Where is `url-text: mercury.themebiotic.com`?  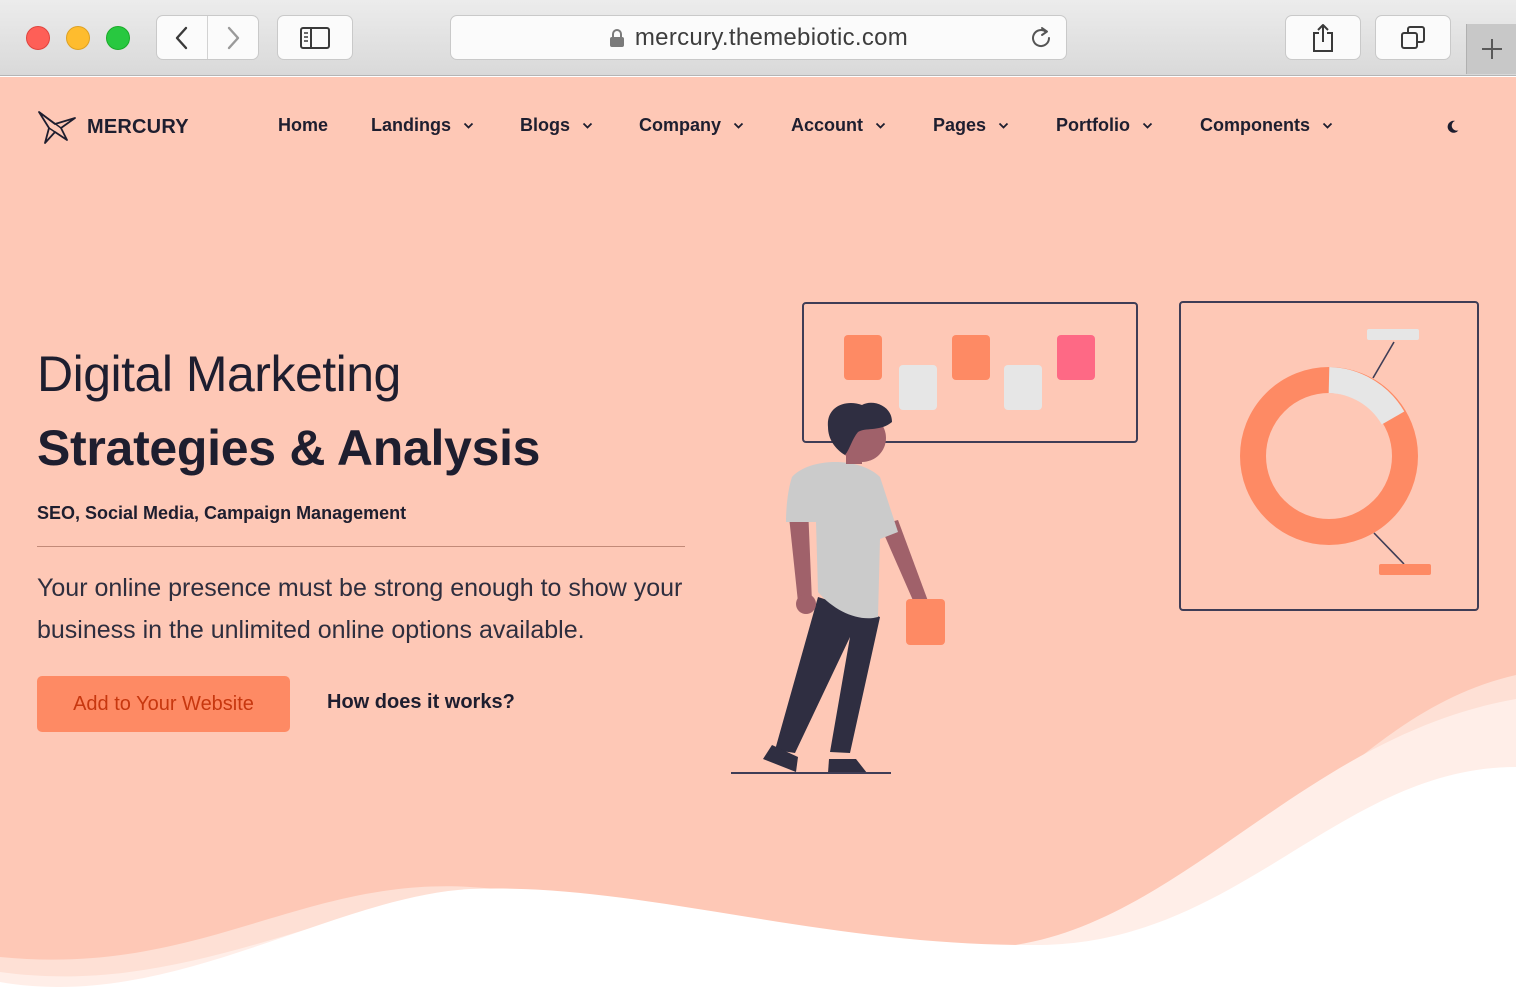 url-text: mercury.themebiotic.com is located at coordinates (771, 37).